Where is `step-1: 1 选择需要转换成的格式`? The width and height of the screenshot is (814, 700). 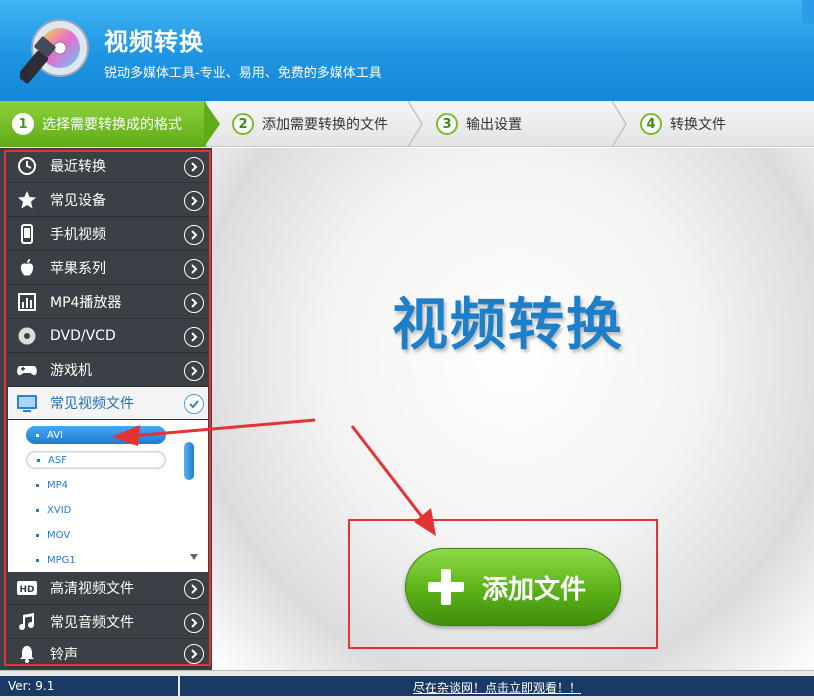
step-1: 1 选择需要转换成的格式 is located at coordinates (103, 124).